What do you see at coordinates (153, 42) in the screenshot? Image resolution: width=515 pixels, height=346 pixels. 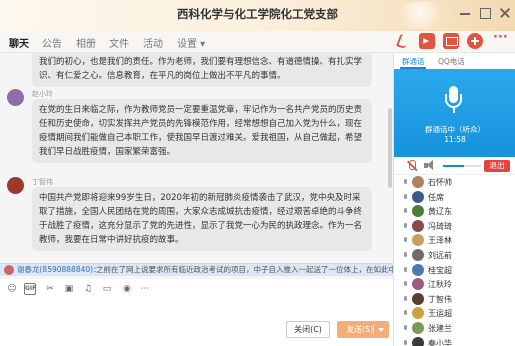 I see `tab-activities: 活动` at bounding box center [153, 42].